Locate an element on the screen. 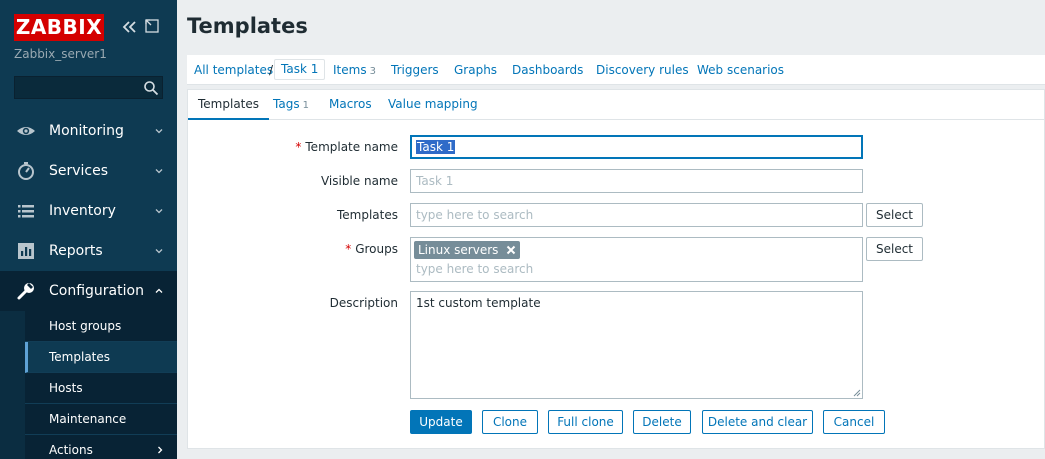 The image size is (1045, 459). link-web-scenarios: Web scenarios is located at coordinates (740, 70).